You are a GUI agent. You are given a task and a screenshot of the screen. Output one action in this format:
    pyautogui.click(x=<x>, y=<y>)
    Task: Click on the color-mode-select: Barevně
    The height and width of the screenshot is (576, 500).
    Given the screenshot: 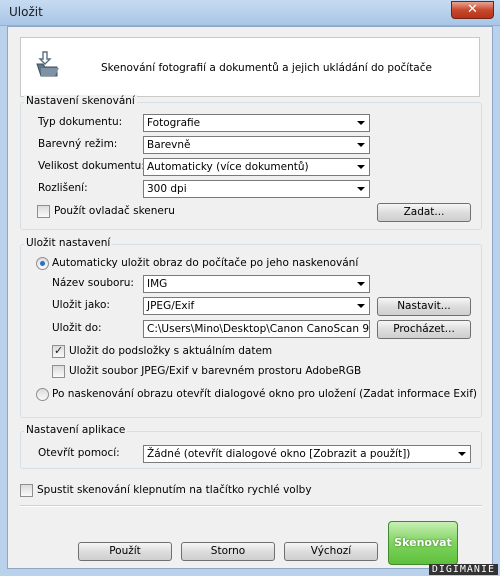 What is the action you would take?
    pyautogui.click(x=256, y=145)
    